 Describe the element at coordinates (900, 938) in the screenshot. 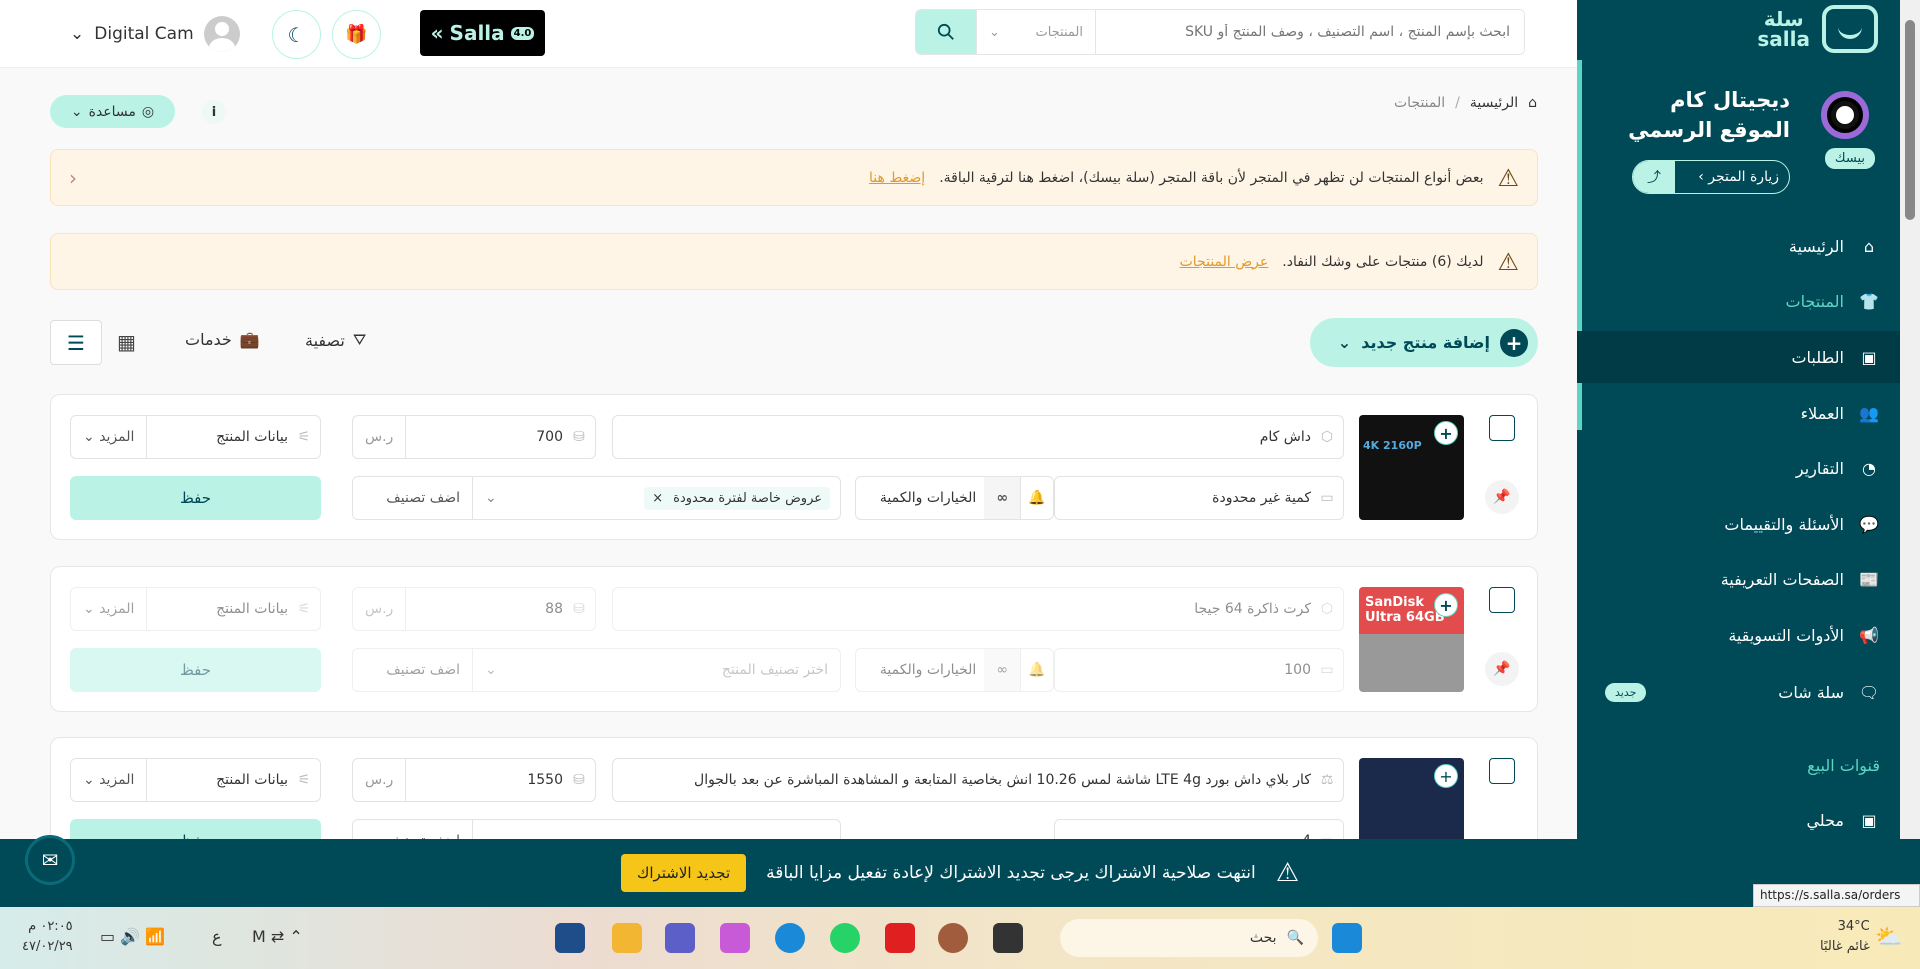

I see `youtube-icon` at that location.